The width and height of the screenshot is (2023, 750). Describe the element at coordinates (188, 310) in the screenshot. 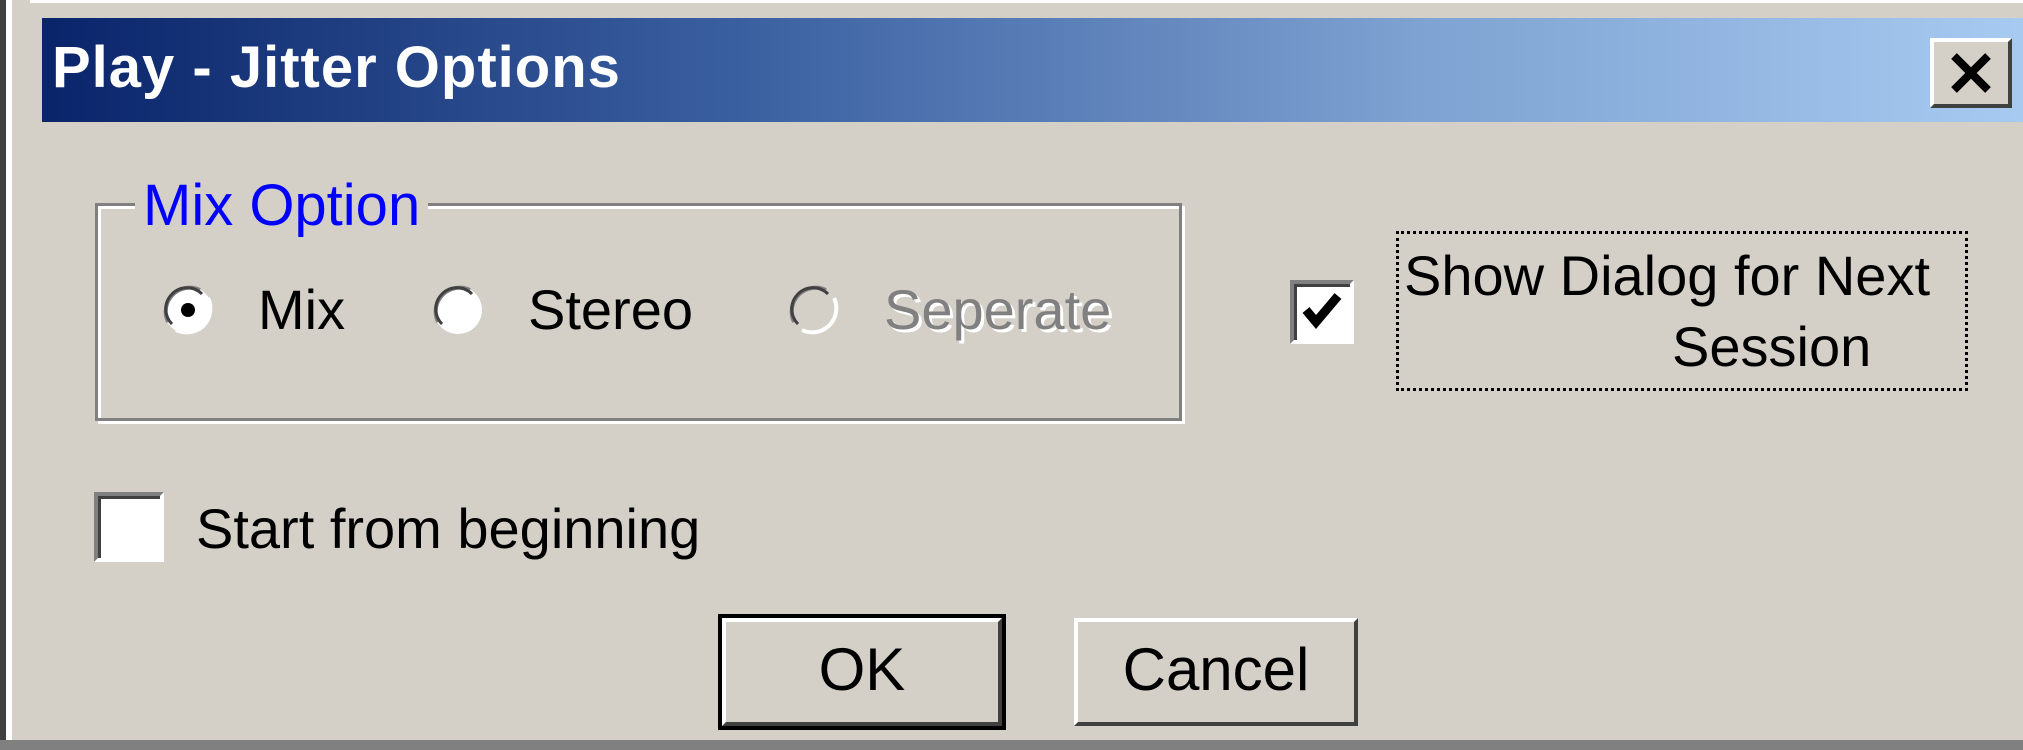

I see `radio-mix` at that location.